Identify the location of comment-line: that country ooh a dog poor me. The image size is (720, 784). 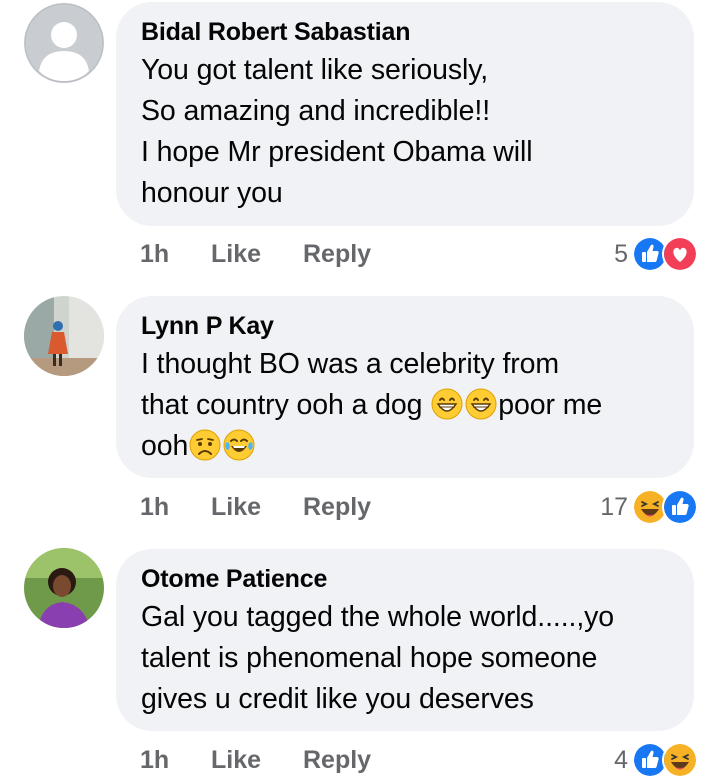
(405, 405).